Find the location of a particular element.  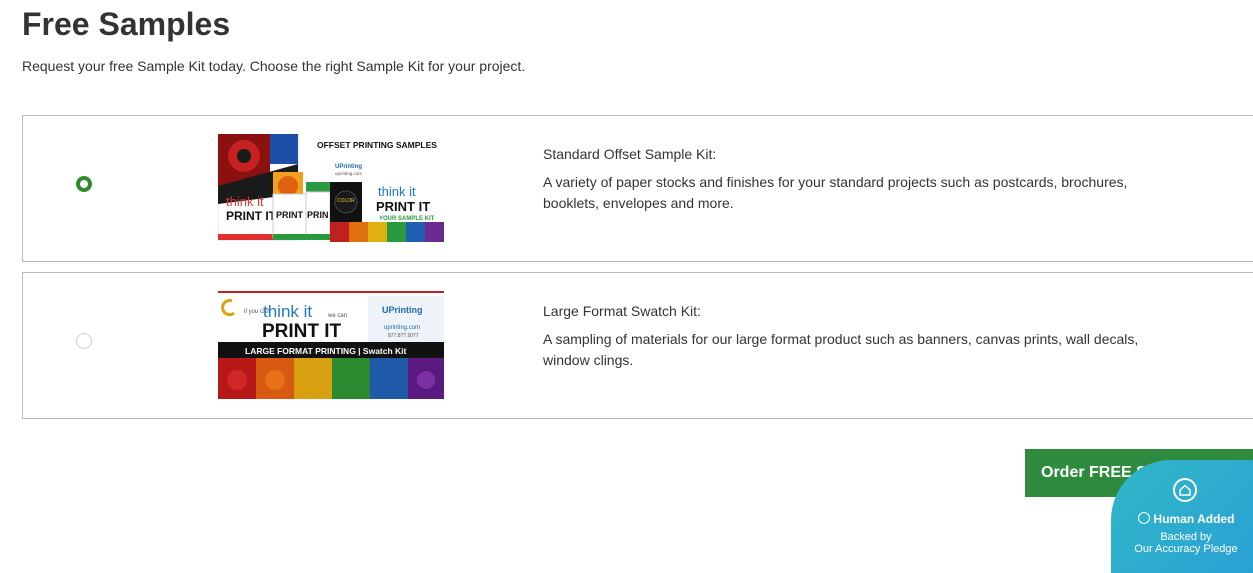

svg-text: PRINT is located at coordinates (290, 215).